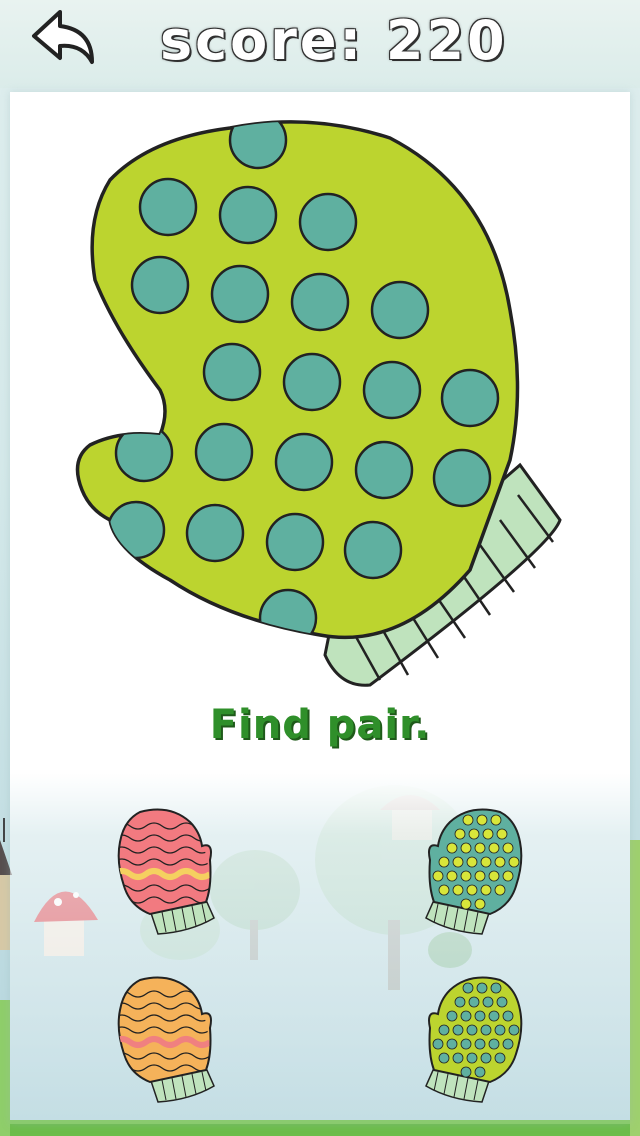 The height and width of the screenshot is (1136, 640). I want to click on back-button, so click(64, 38).